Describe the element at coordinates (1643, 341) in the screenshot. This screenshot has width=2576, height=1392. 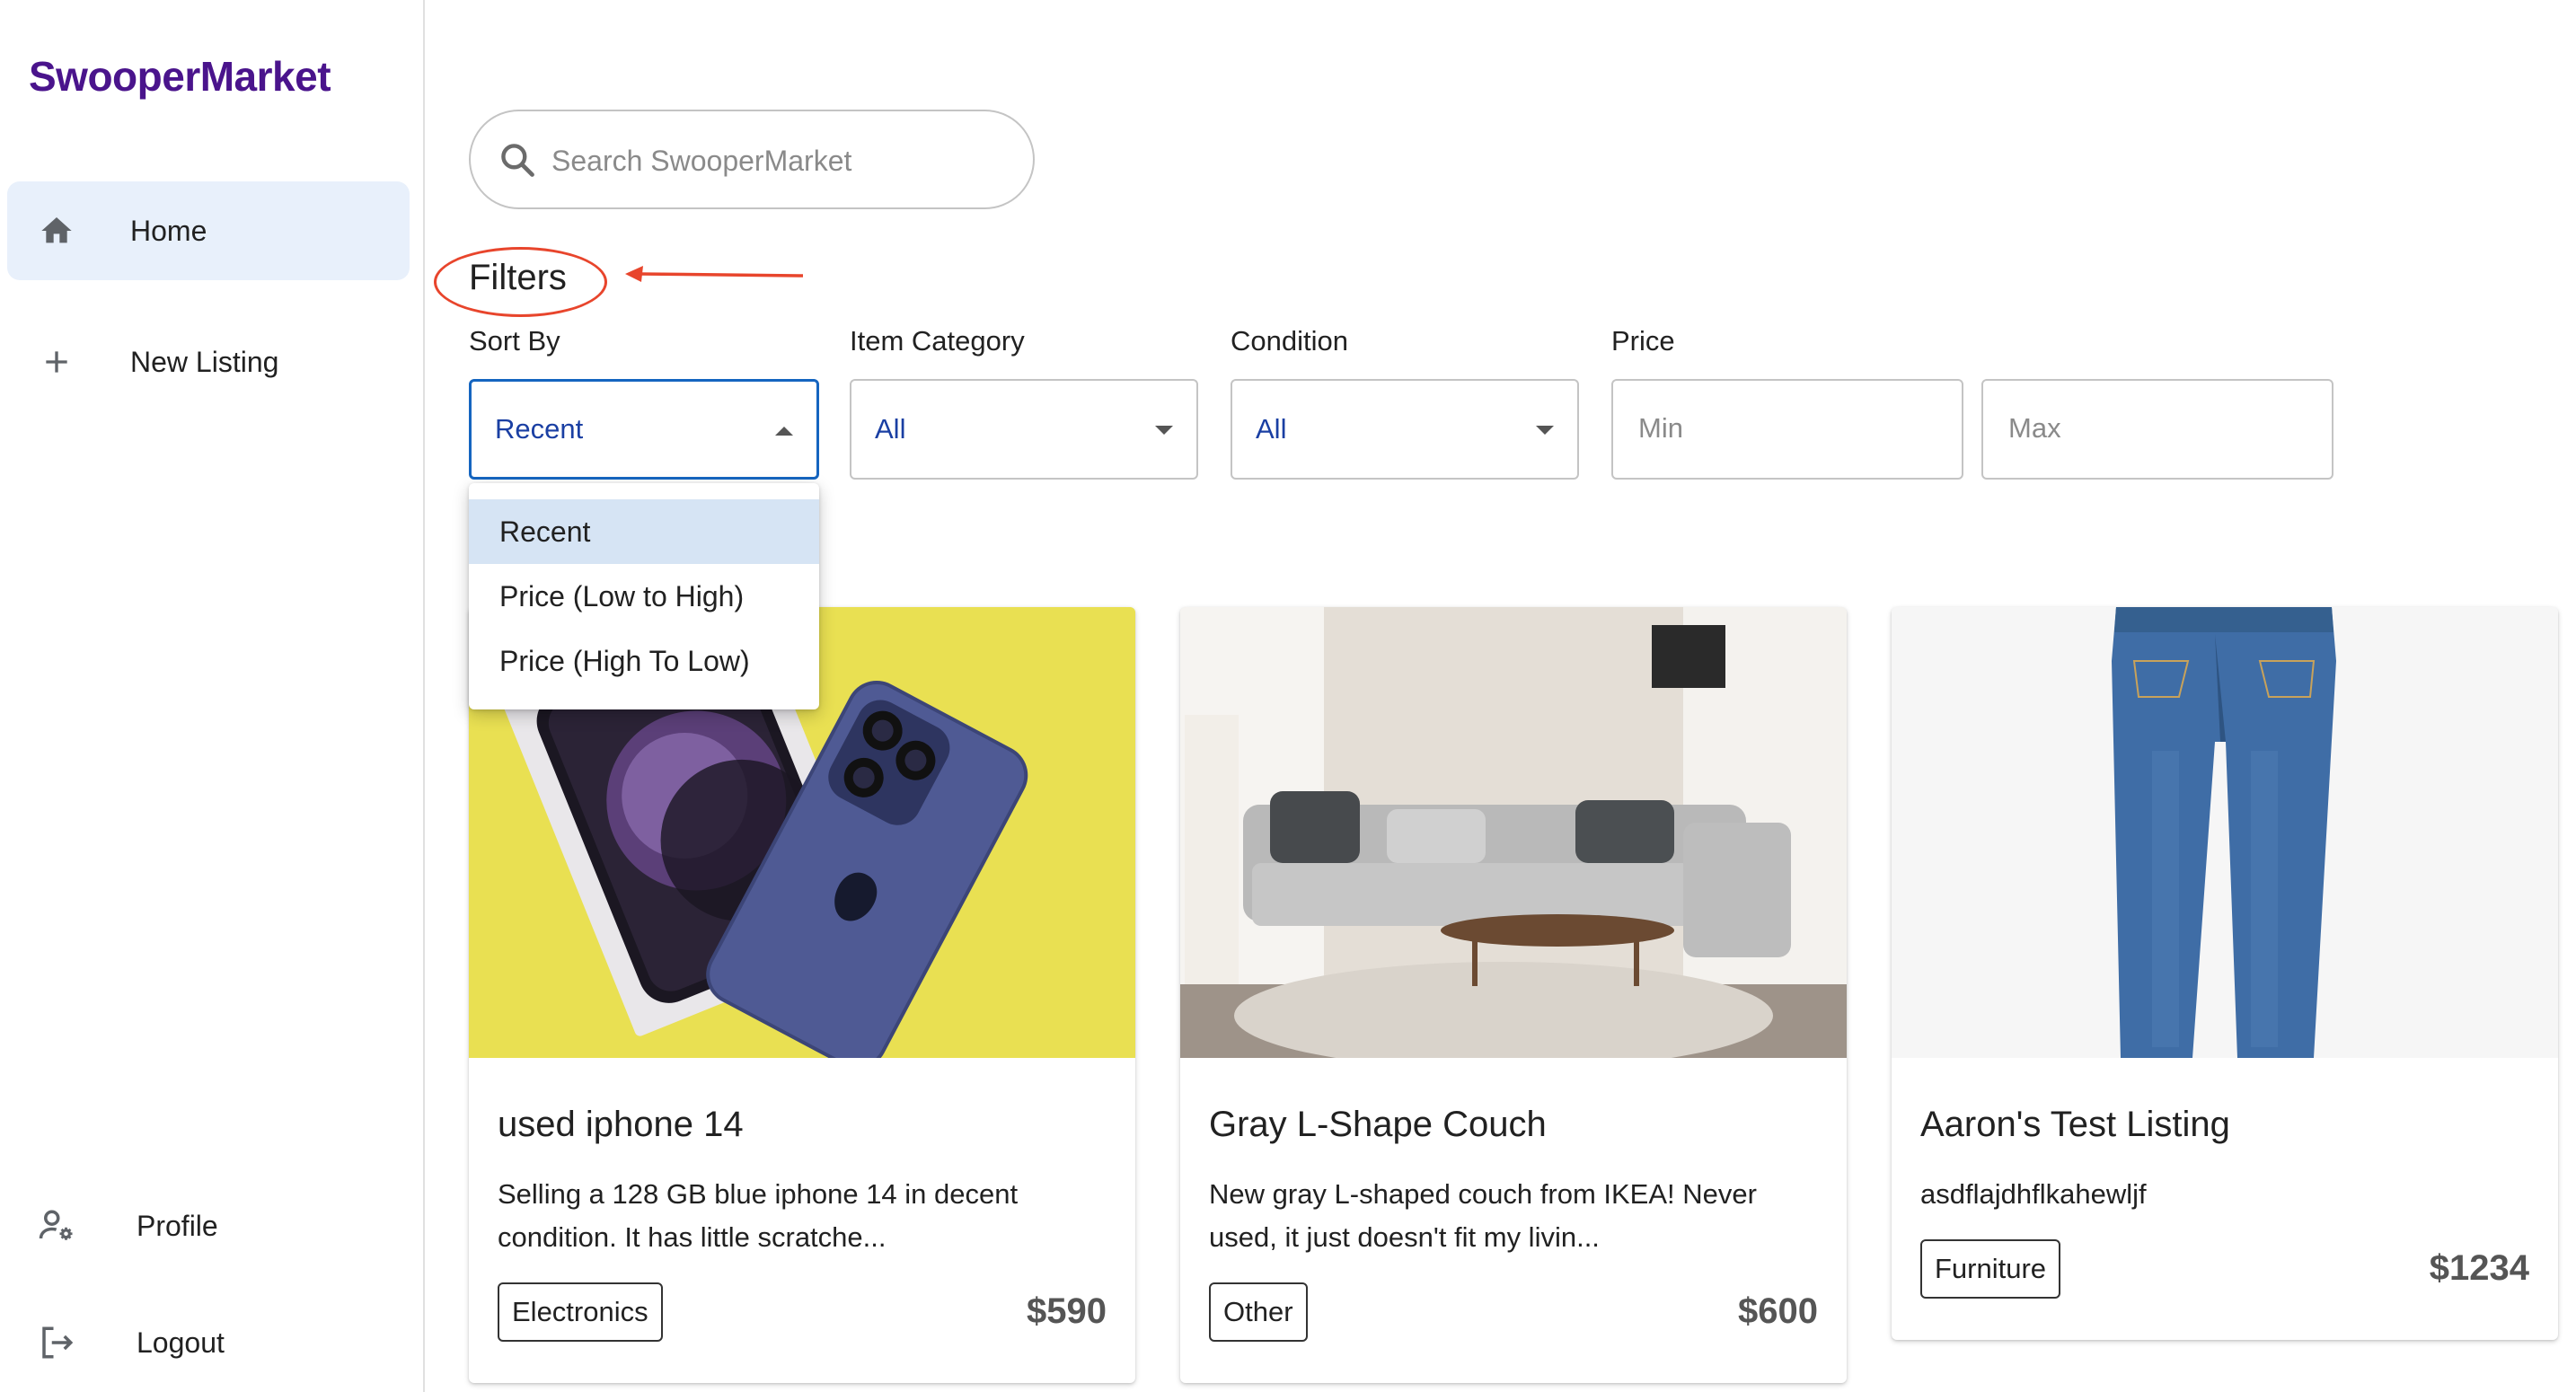
I see `price-label: Price` at that location.